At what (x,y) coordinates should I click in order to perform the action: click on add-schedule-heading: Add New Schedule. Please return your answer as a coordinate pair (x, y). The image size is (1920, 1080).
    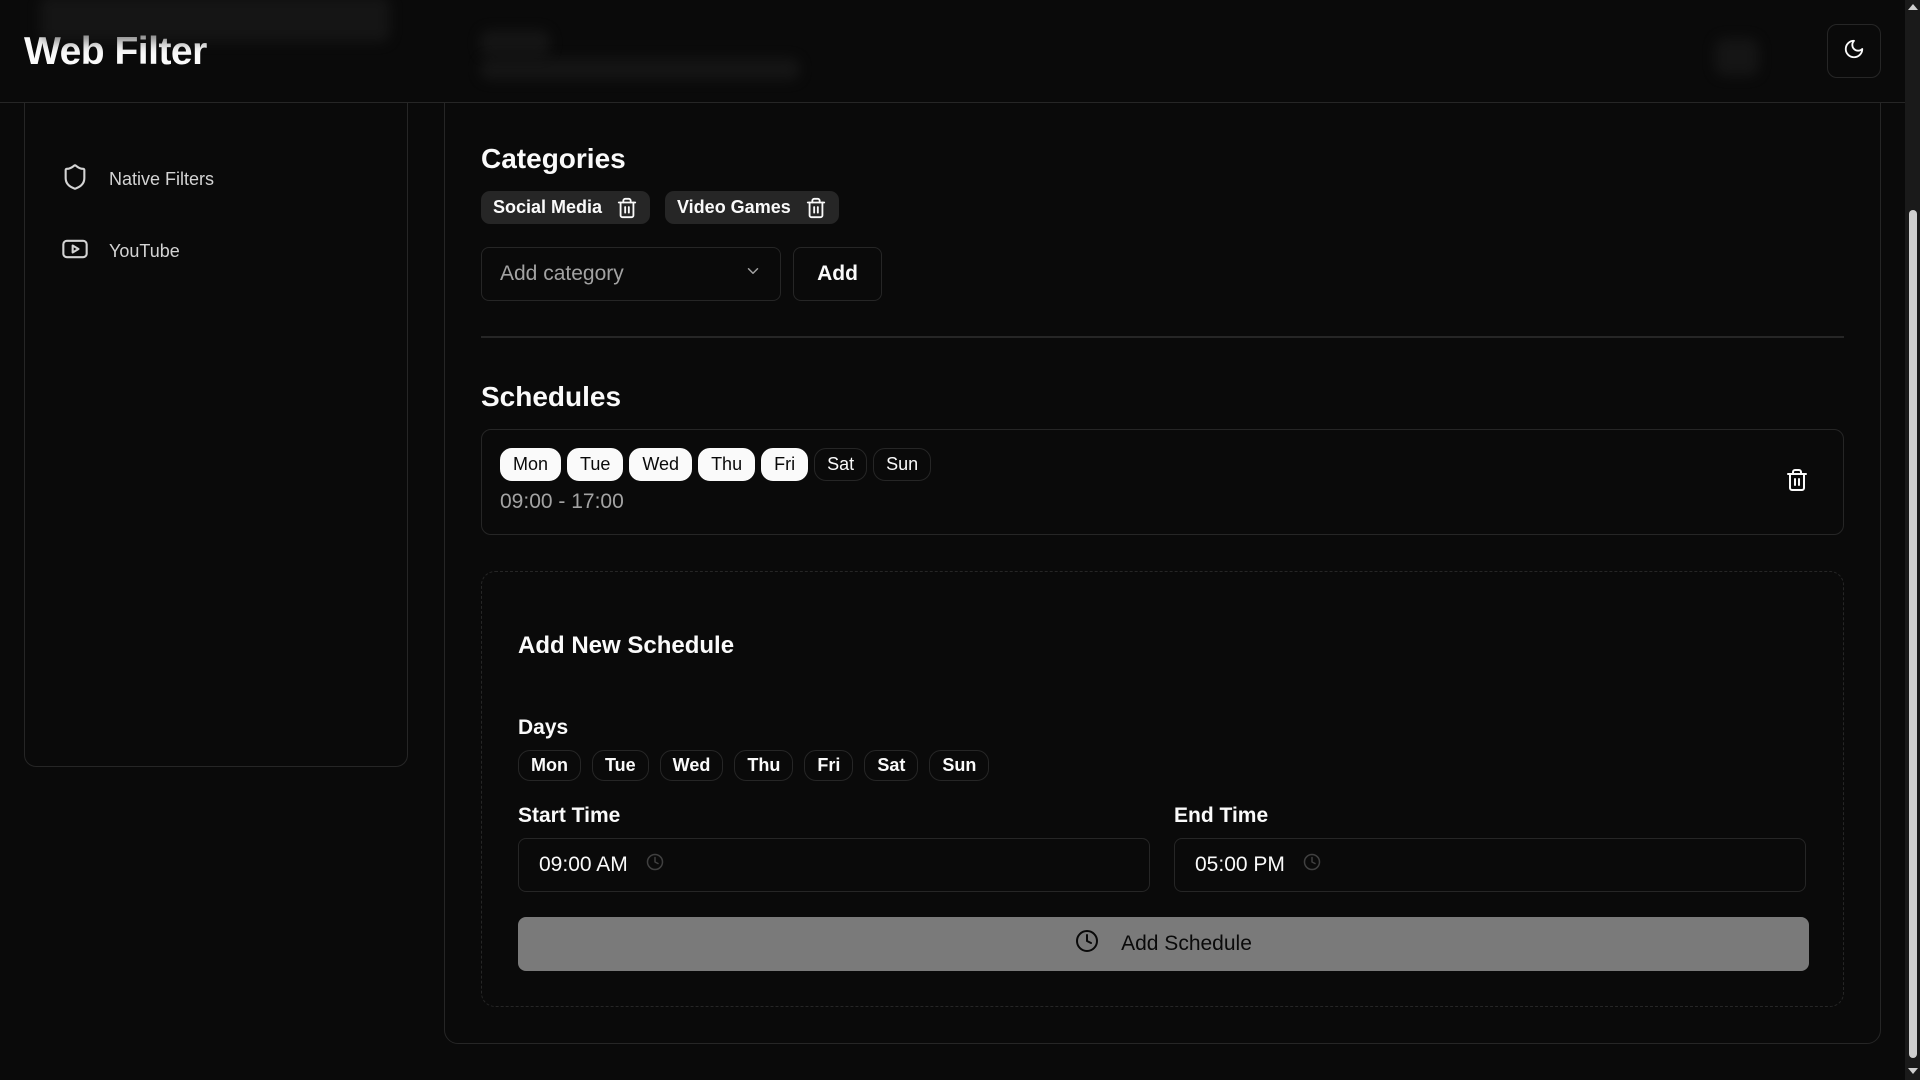
    Looking at the image, I should click on (626, 645).